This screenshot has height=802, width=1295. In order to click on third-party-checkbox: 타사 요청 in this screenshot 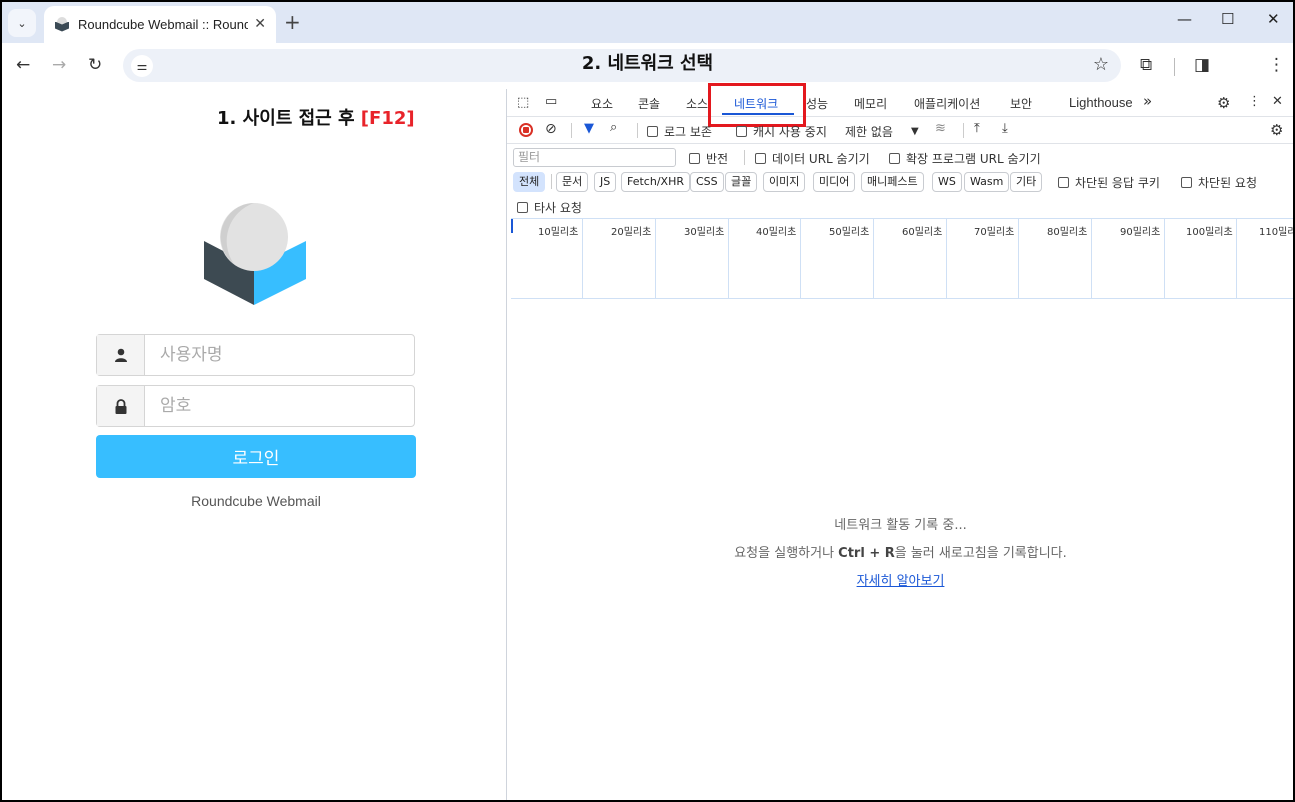, I will do `click(549, 207)`.